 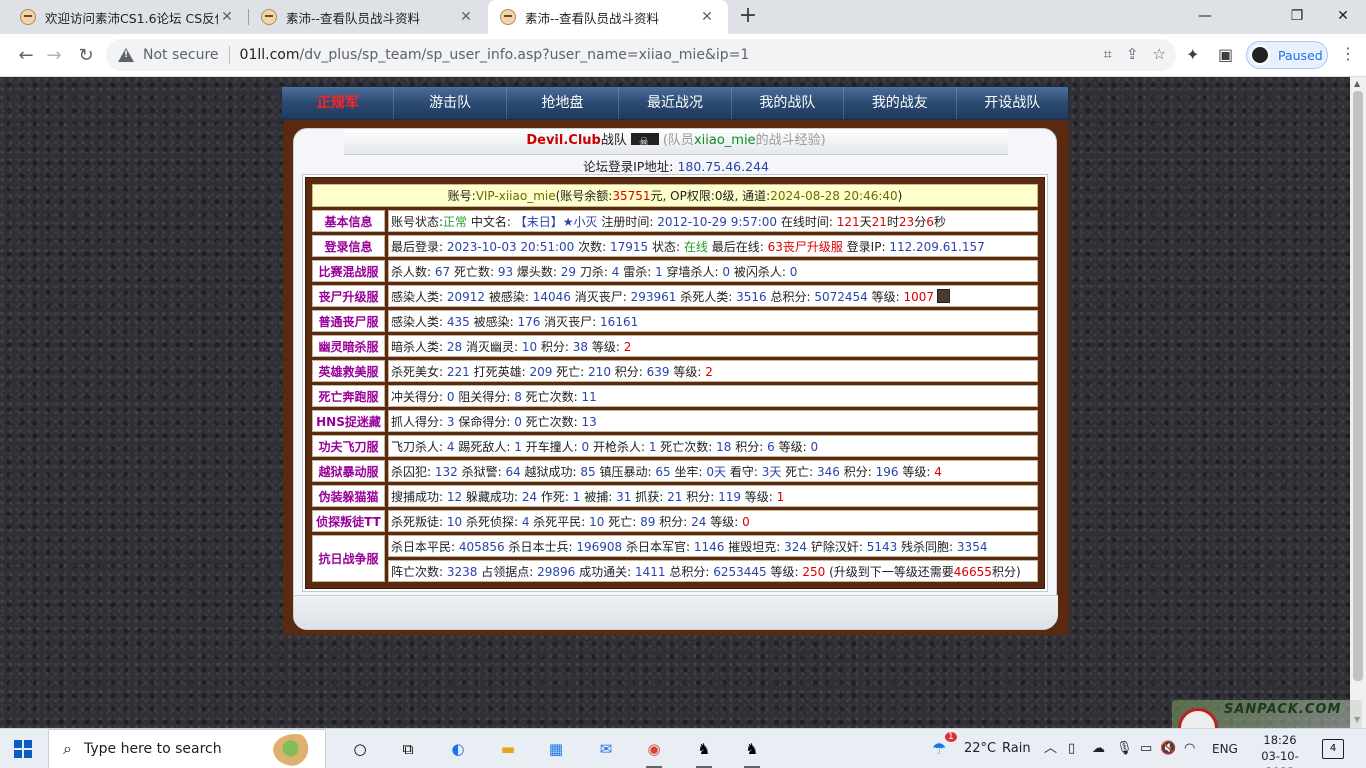 What do you see at coordinates (181, 55) in the screenshot?
I see `security-label: Not secure` at bounding box center [181, 55].